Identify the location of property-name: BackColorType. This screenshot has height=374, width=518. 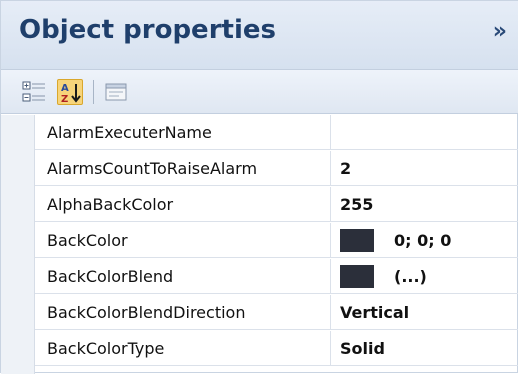
(183, 348).